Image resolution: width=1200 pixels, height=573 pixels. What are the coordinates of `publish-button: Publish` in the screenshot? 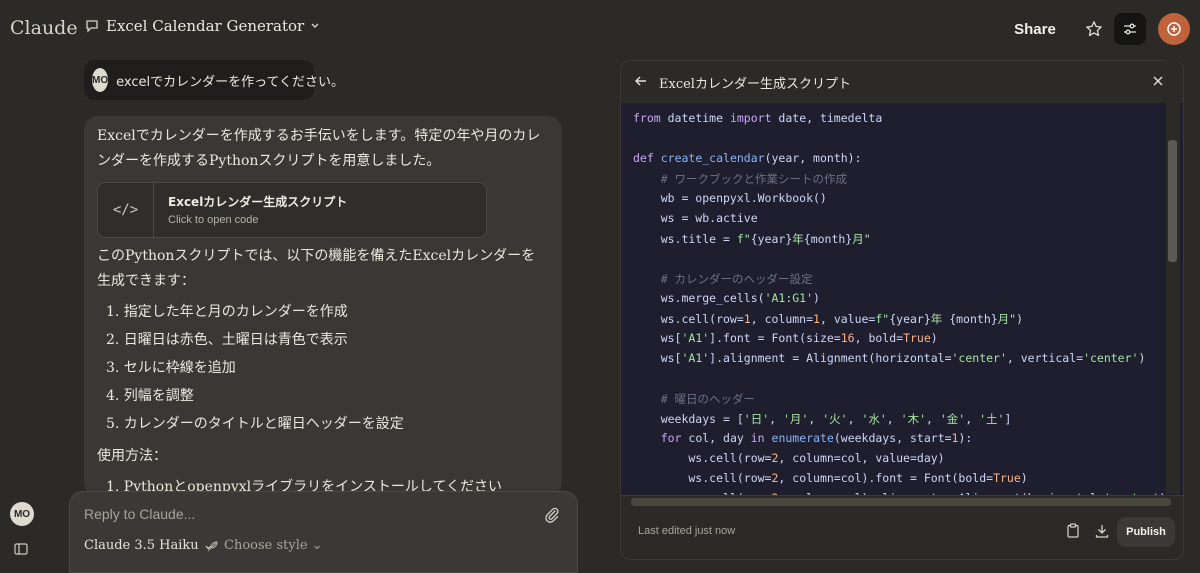 It's located at (1146, 532).